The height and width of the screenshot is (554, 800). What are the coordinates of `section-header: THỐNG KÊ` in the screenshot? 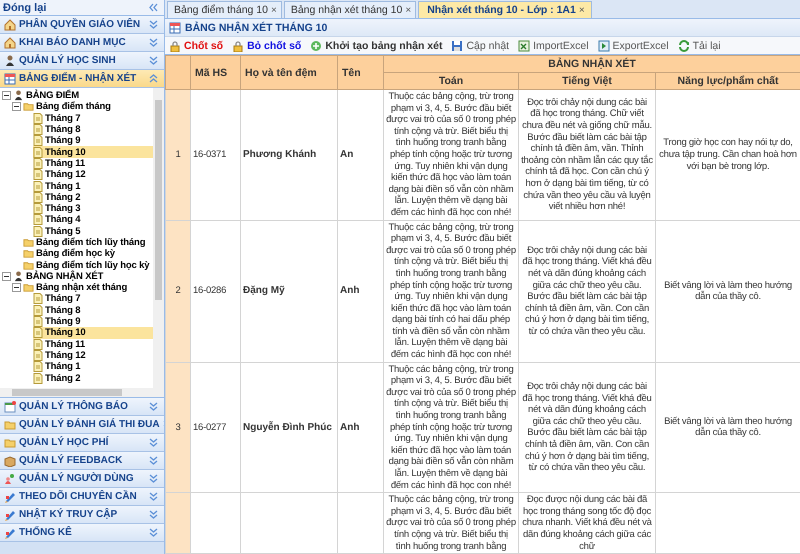 It's located at (82, 533).